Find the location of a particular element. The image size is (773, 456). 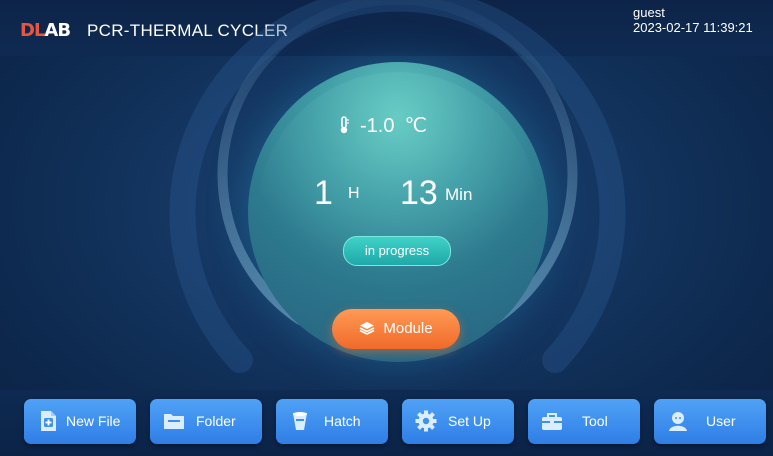

new-file-icon is located at coordinates (48, 421).